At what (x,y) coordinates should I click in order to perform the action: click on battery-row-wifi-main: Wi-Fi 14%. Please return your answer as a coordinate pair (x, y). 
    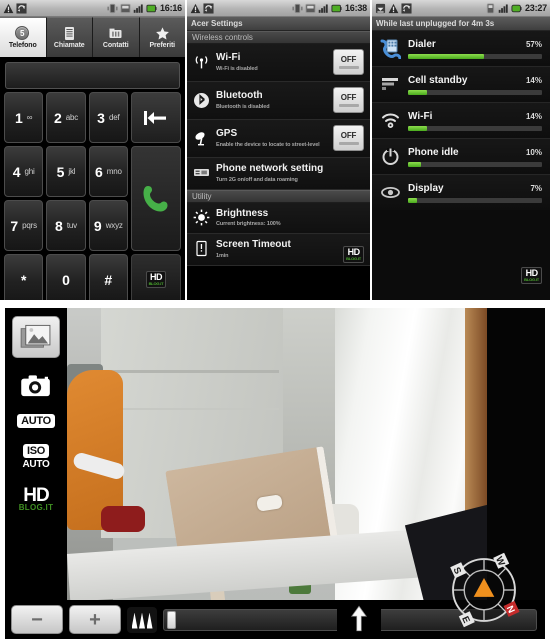
    Looking at the image, I should click on (475, 121).